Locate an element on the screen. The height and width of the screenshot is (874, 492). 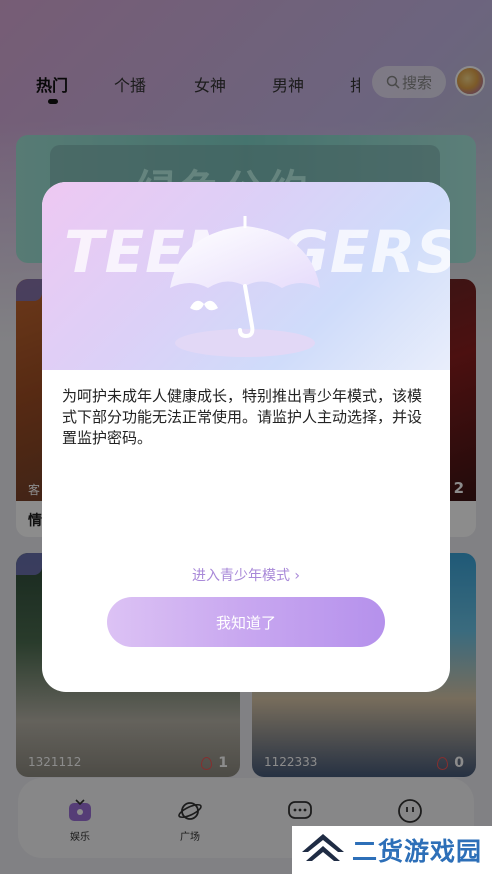
enter-teen-mode-link: 进入青少年模式 › is located at coordinates (246, 575).